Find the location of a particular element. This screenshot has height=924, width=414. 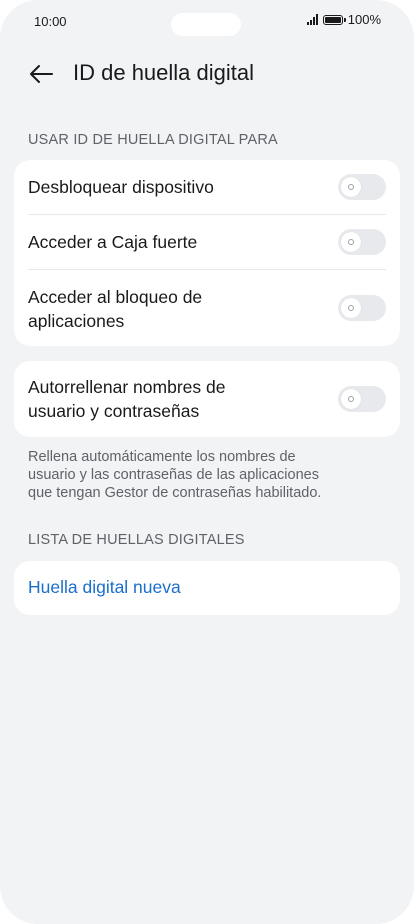

fingerprint-list-card: Huella digital nueva is located at coordinates (207, 588).